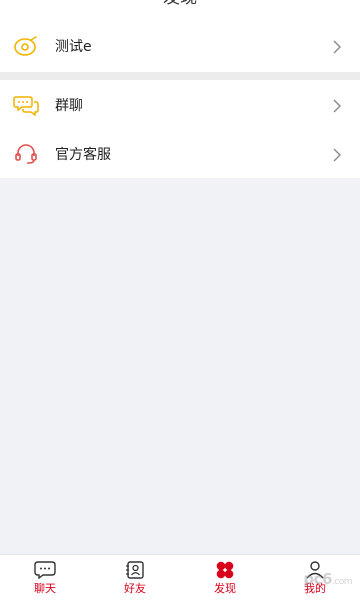 This screenshot has width=360, height=600. What do you see at coordinates (135, 570) in the screenshot?
I see `contacts-icon` at bounding box center [135, 570].